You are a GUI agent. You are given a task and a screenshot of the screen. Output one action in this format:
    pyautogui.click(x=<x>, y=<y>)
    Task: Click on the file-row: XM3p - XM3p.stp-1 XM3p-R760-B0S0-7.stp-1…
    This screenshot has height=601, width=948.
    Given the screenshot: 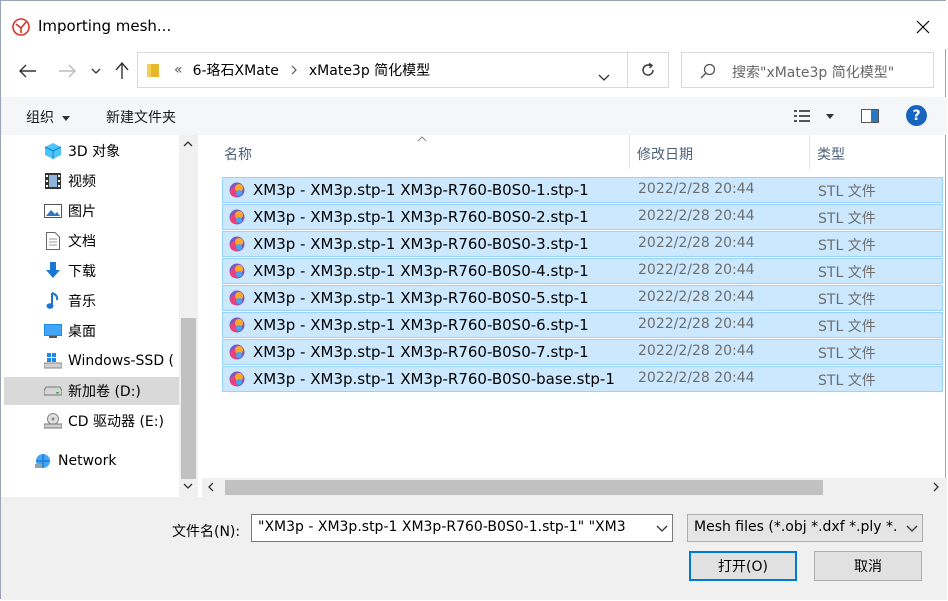 What is the action you would take?
    pyautogui.click(x=582, y=352)
    